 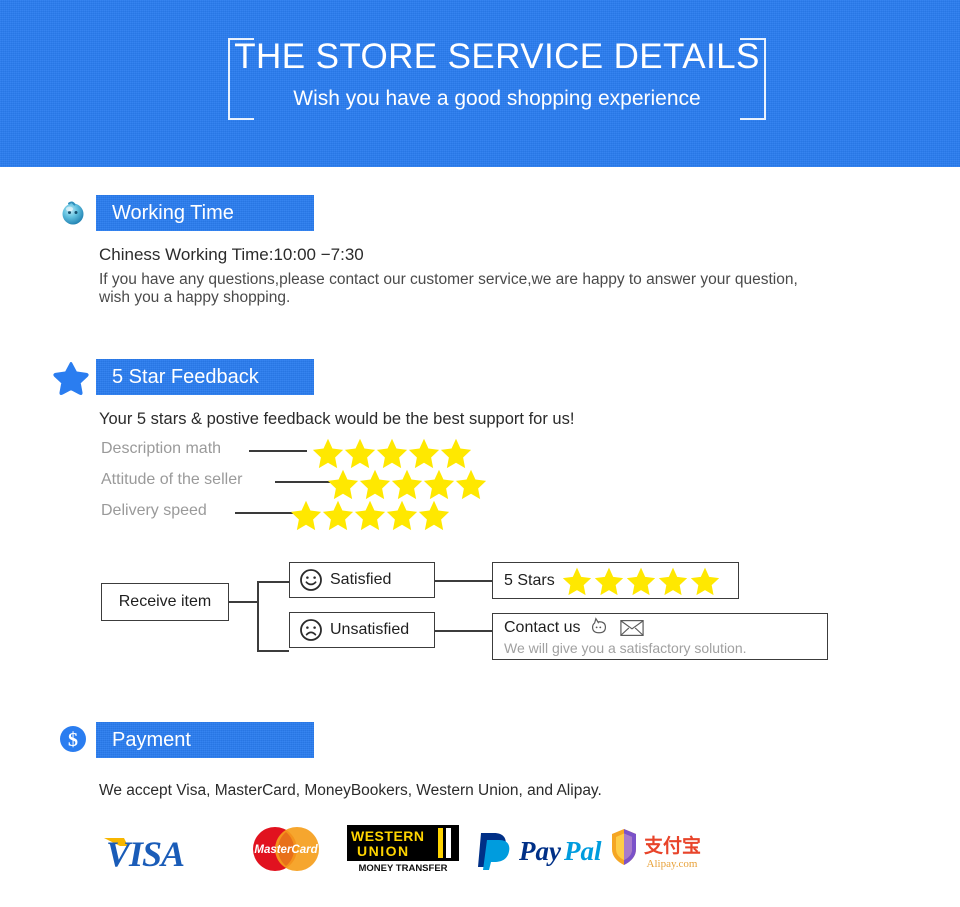 What do you see at coordinates (205, 377) in the screenshot?
I see `section-label-five-star-feedback: 5 Star Feedback` at bounding box center [205, 377].